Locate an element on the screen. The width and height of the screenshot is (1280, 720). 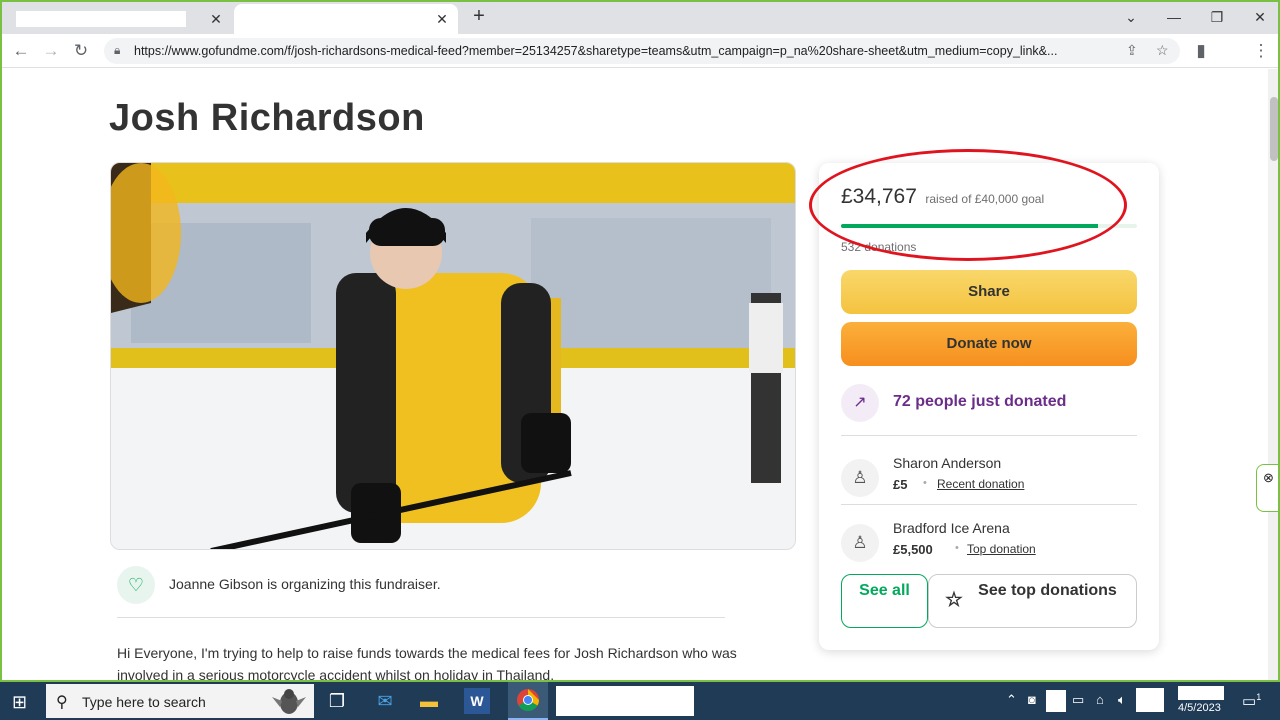
red-annotation-circle is located at coordinates (968, 205).